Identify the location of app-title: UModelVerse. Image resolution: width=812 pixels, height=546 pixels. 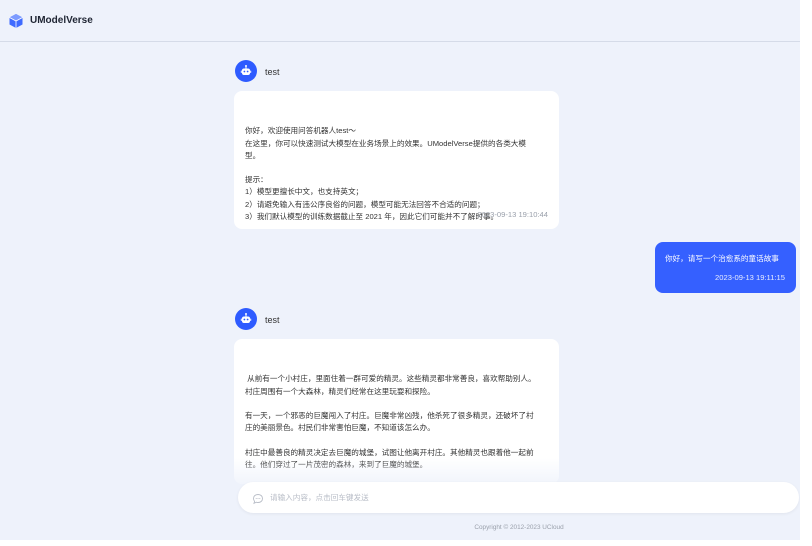
(61, 20).